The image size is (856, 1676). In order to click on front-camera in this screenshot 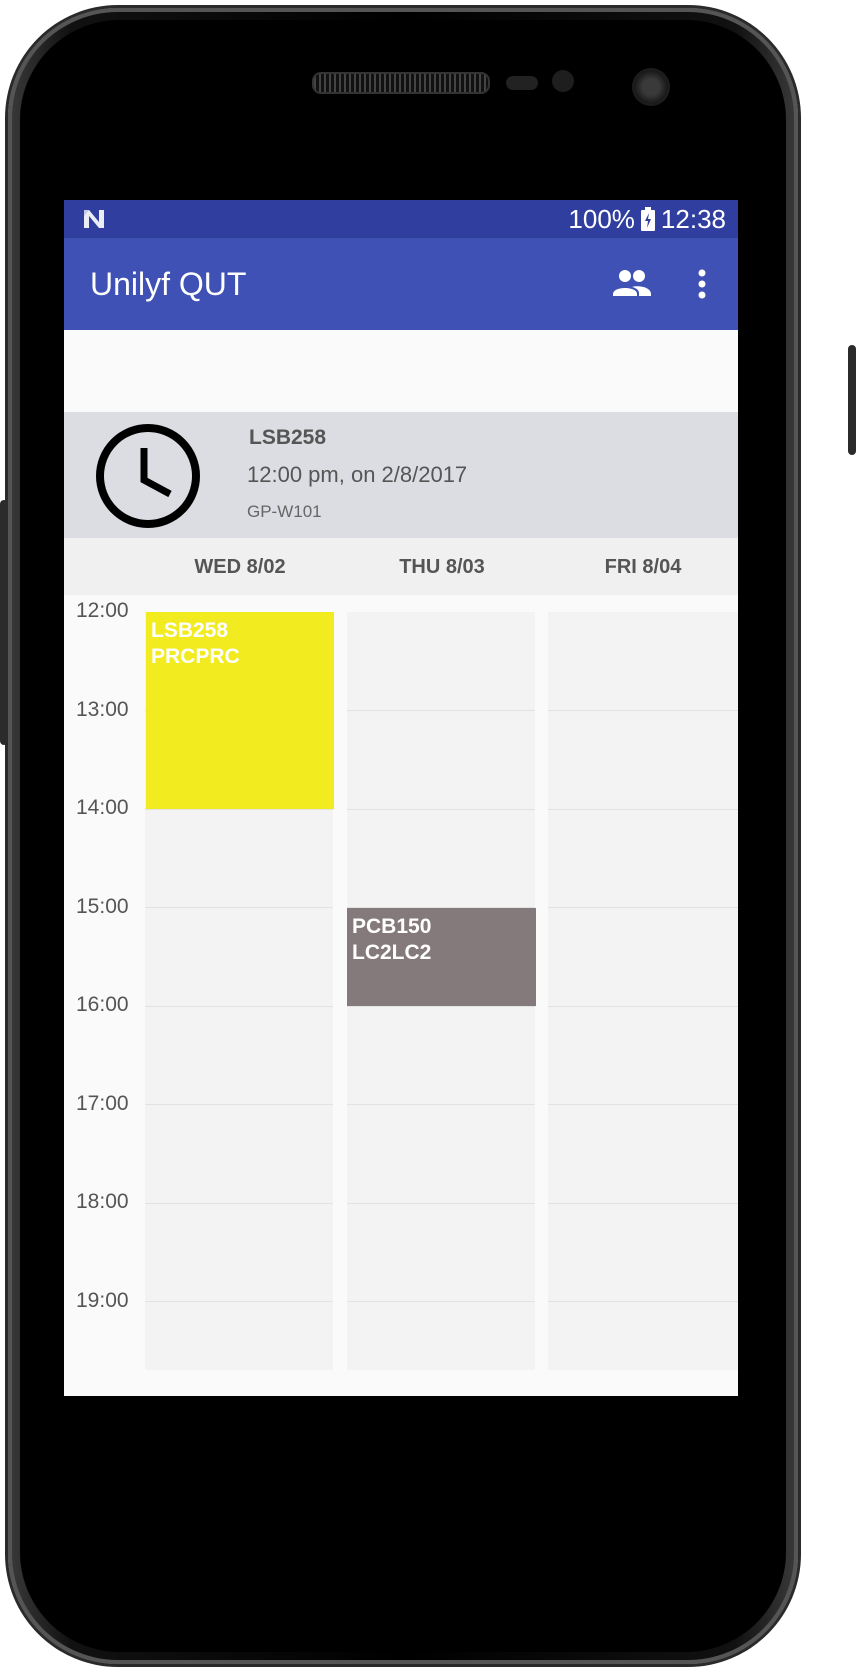, I will do `click(651, 87)`.